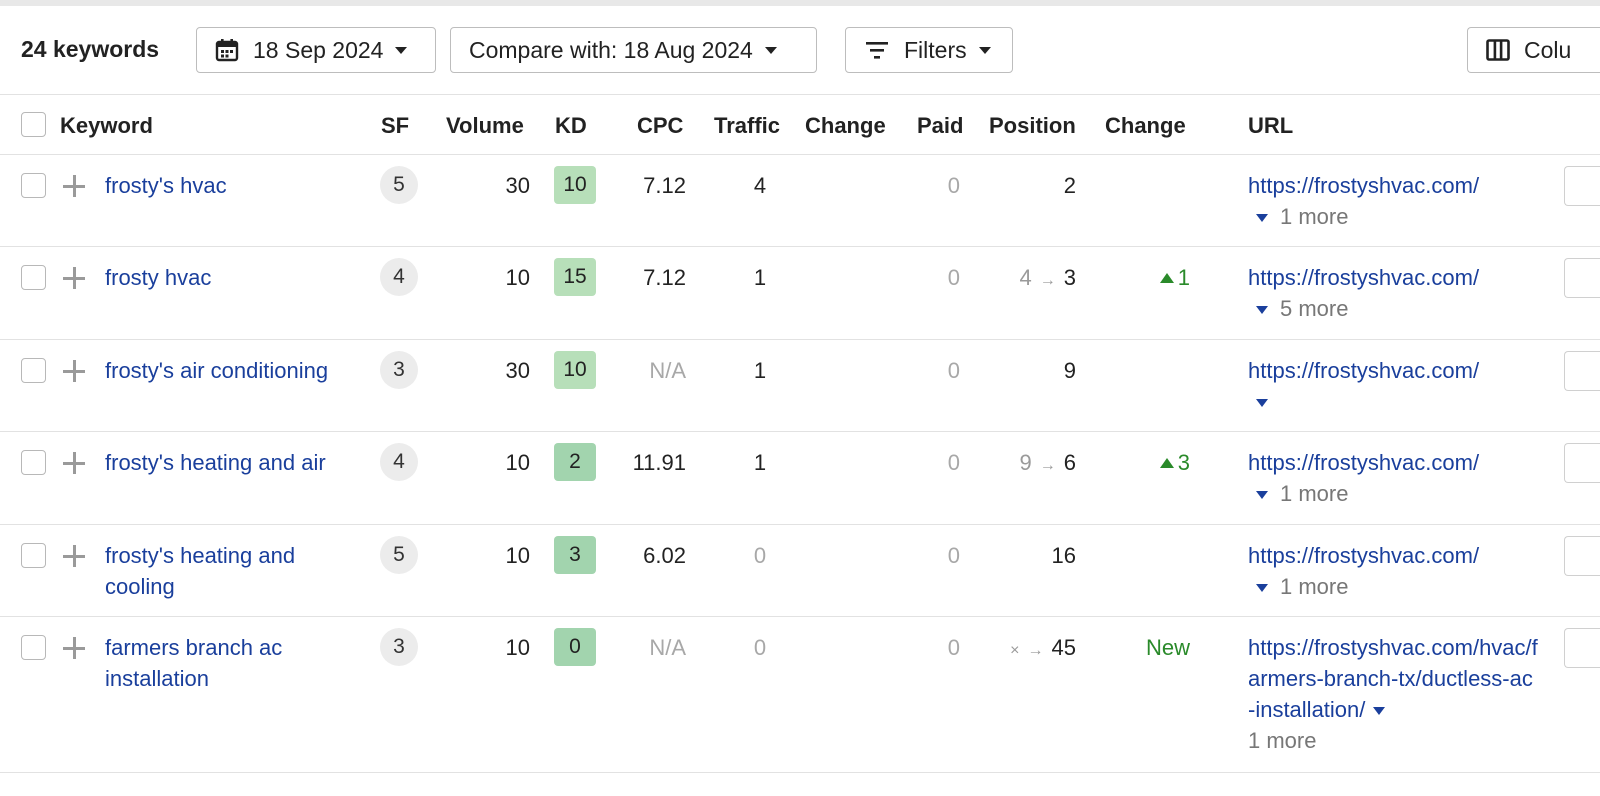  Describe the element at coordinates (1145, 126) in the screenshot. I see `header-position-change: Change` at that location.